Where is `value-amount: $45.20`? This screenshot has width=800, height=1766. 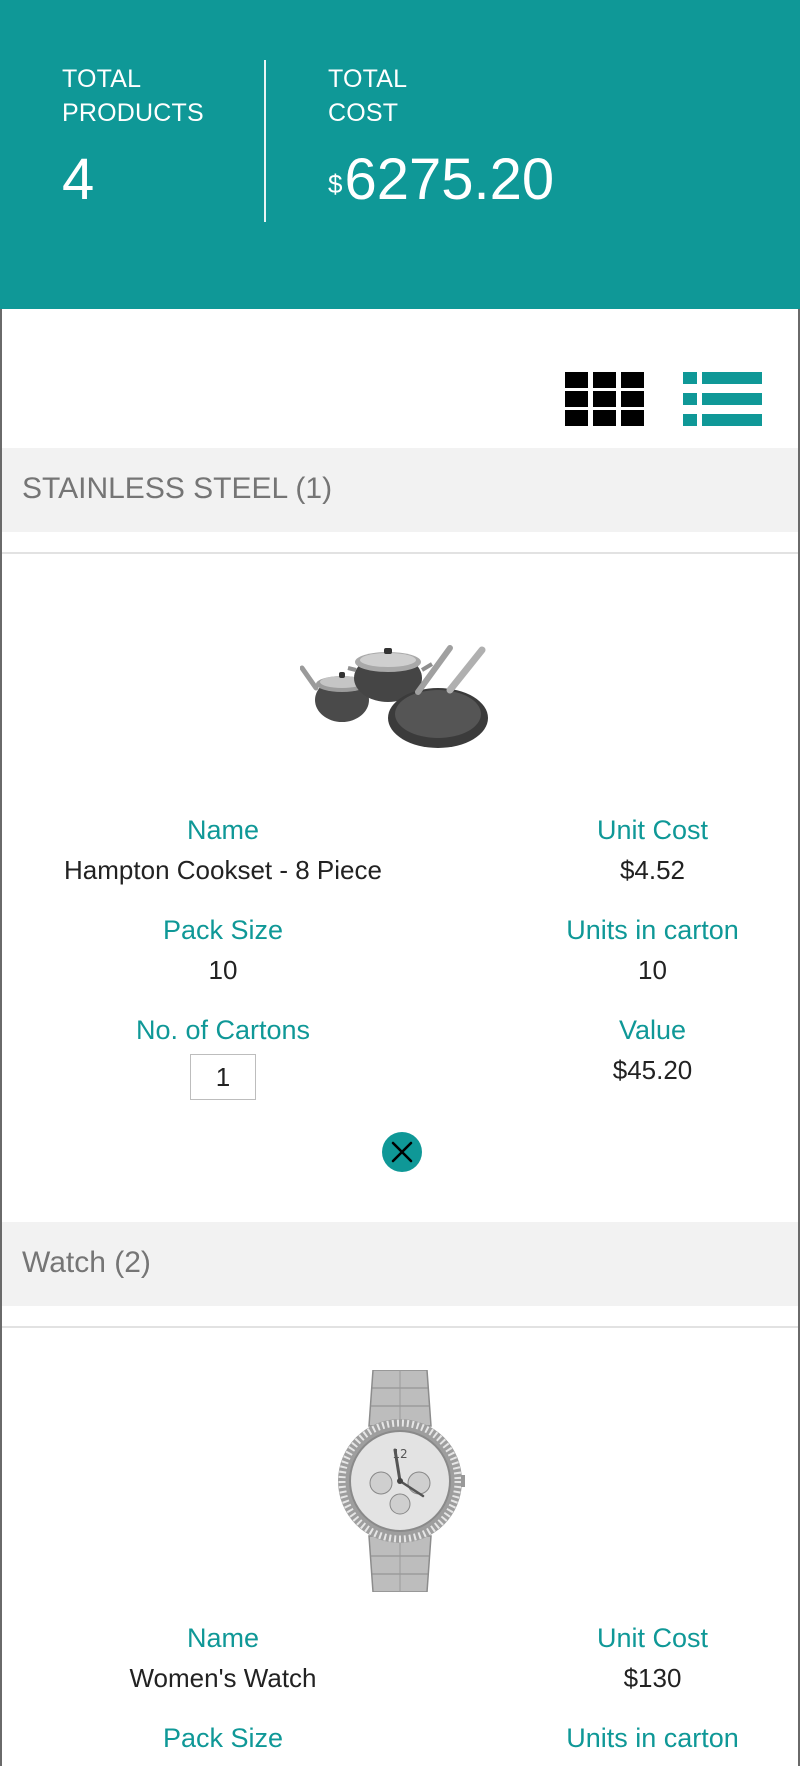 value-amount: $45.20 is located at coordinates (652, 1070).